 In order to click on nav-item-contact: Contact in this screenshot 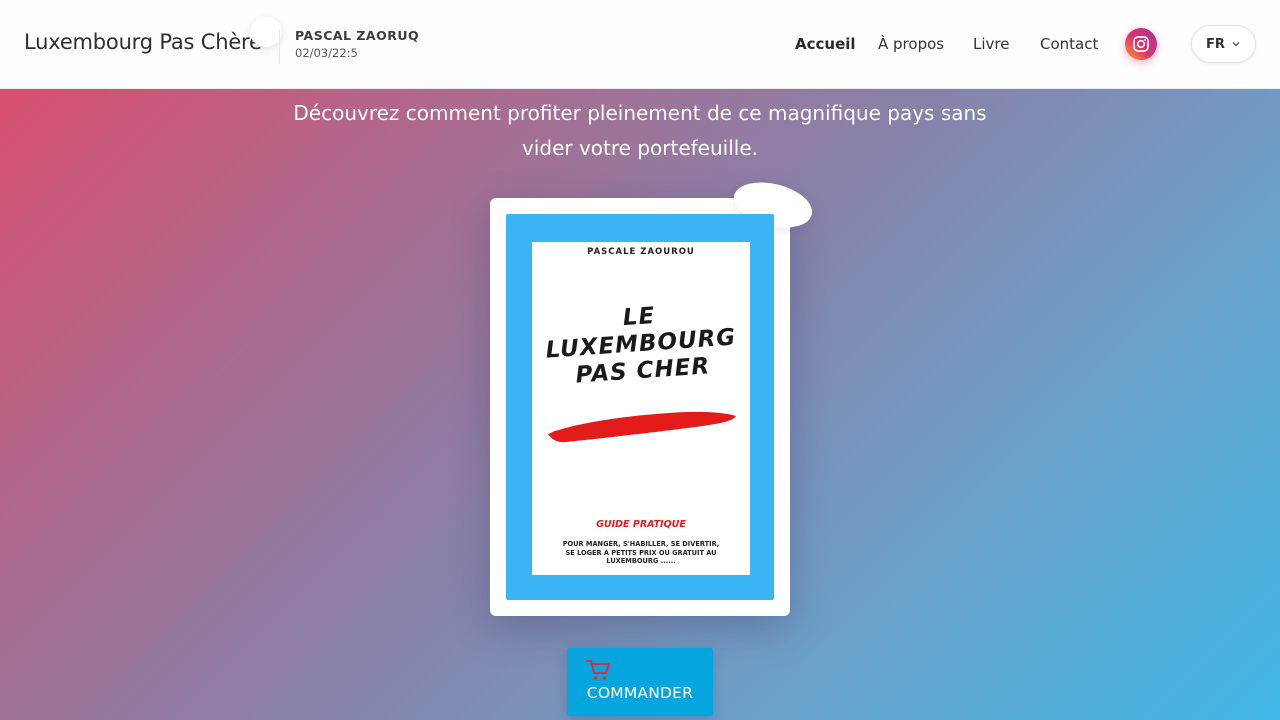, I will do `click(1069, 44)`.